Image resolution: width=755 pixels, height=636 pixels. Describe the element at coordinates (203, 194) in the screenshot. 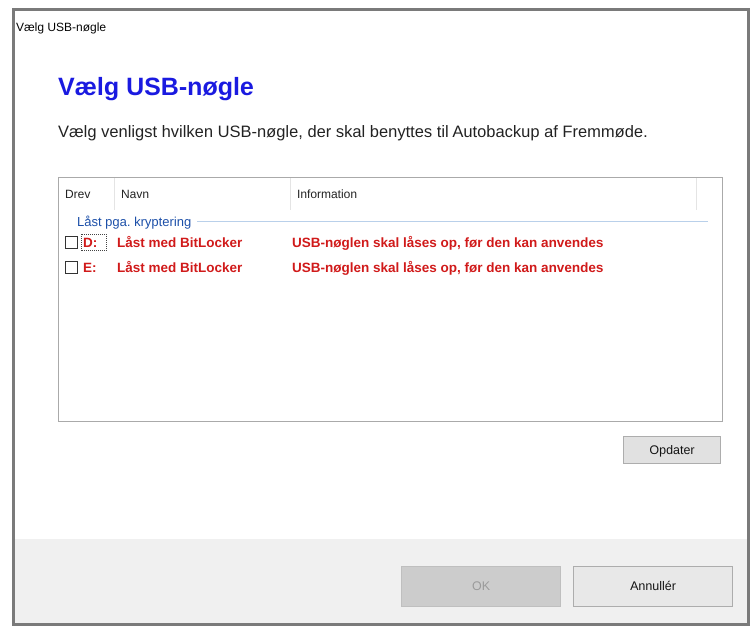

I see `column-header: Navn` at that location.